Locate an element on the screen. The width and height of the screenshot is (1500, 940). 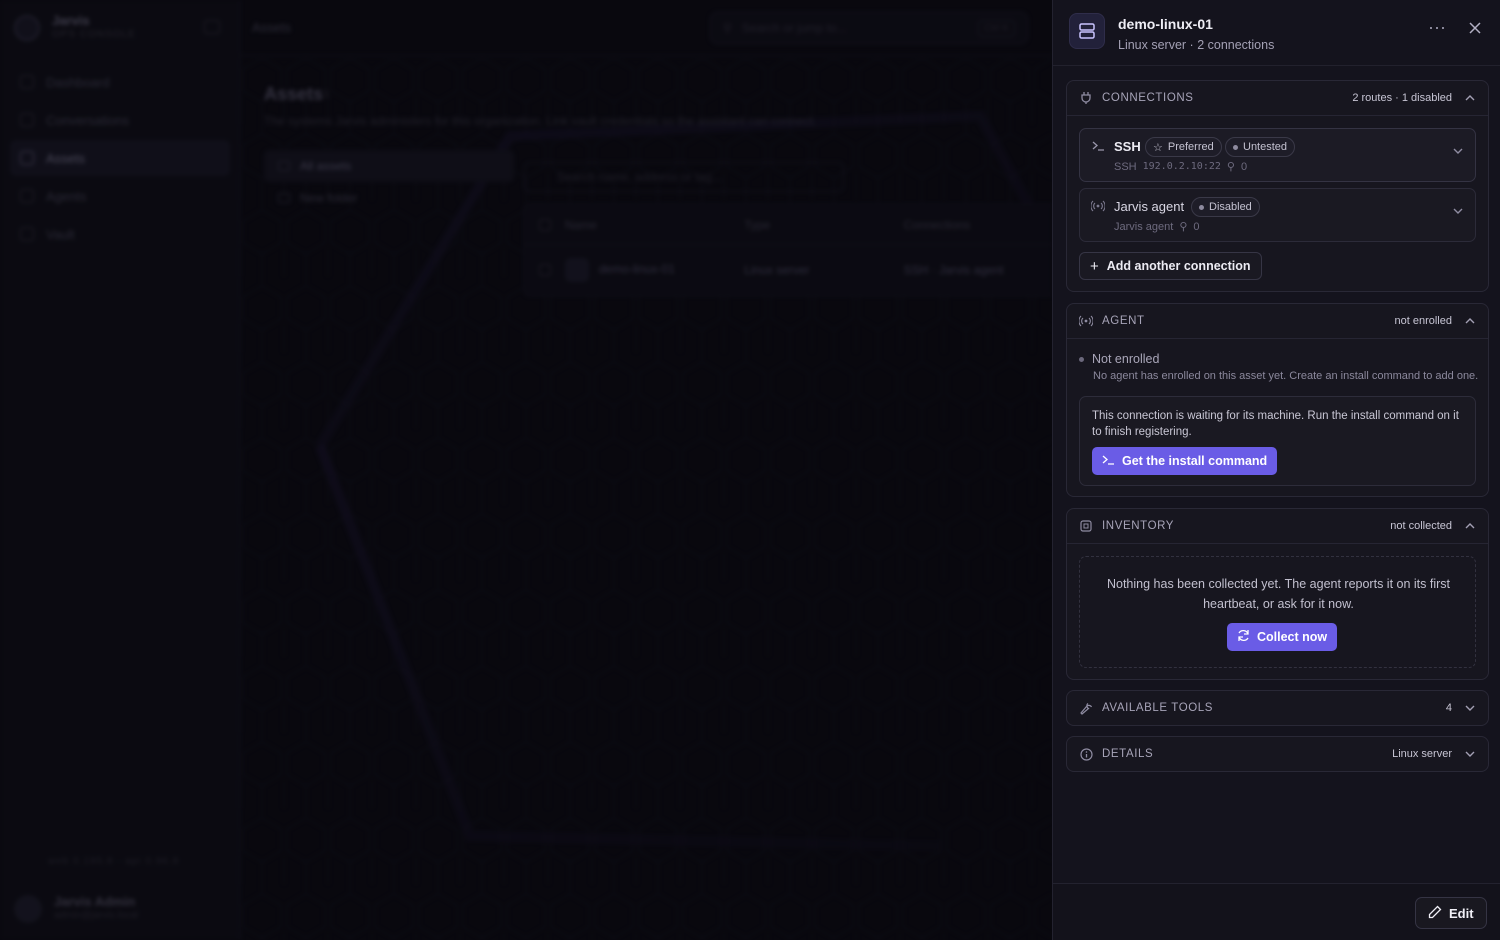
drawer-title: demo-linux-01 is located at coordinates (1165, 24).